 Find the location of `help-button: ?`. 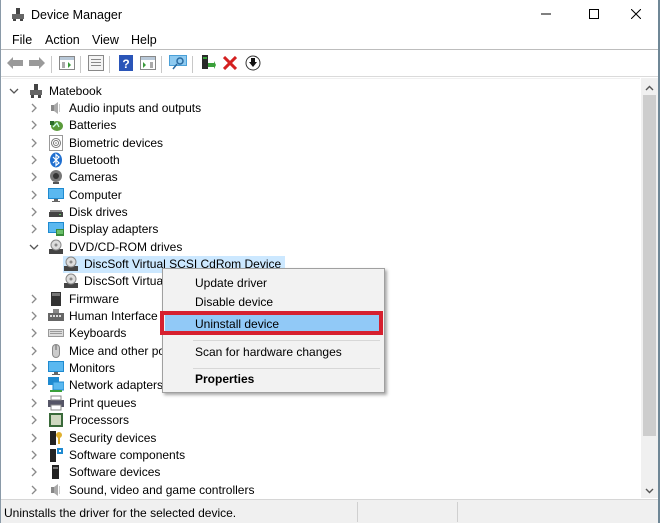

help-button: ? is located at coordinates (126, 64).